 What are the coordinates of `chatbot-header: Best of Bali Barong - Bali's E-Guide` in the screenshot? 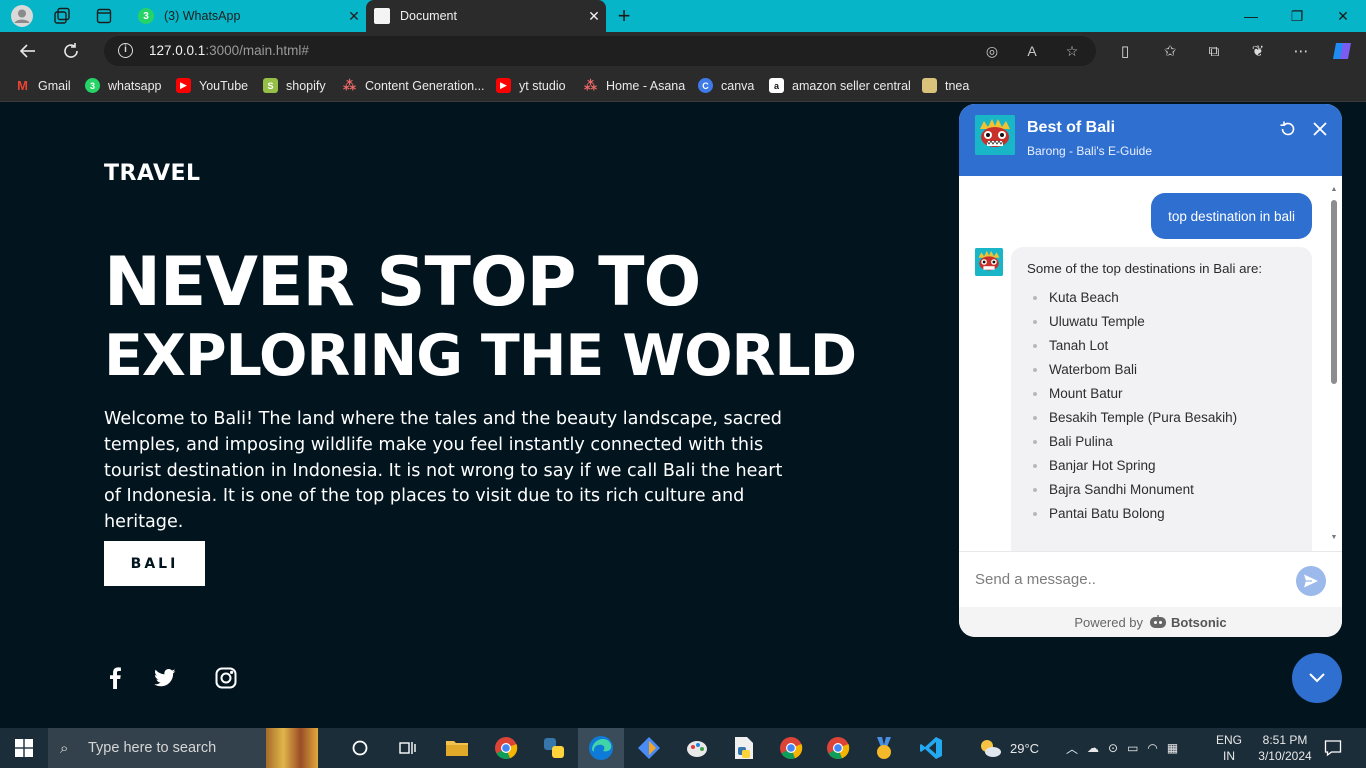 It's located at (1150, 140).